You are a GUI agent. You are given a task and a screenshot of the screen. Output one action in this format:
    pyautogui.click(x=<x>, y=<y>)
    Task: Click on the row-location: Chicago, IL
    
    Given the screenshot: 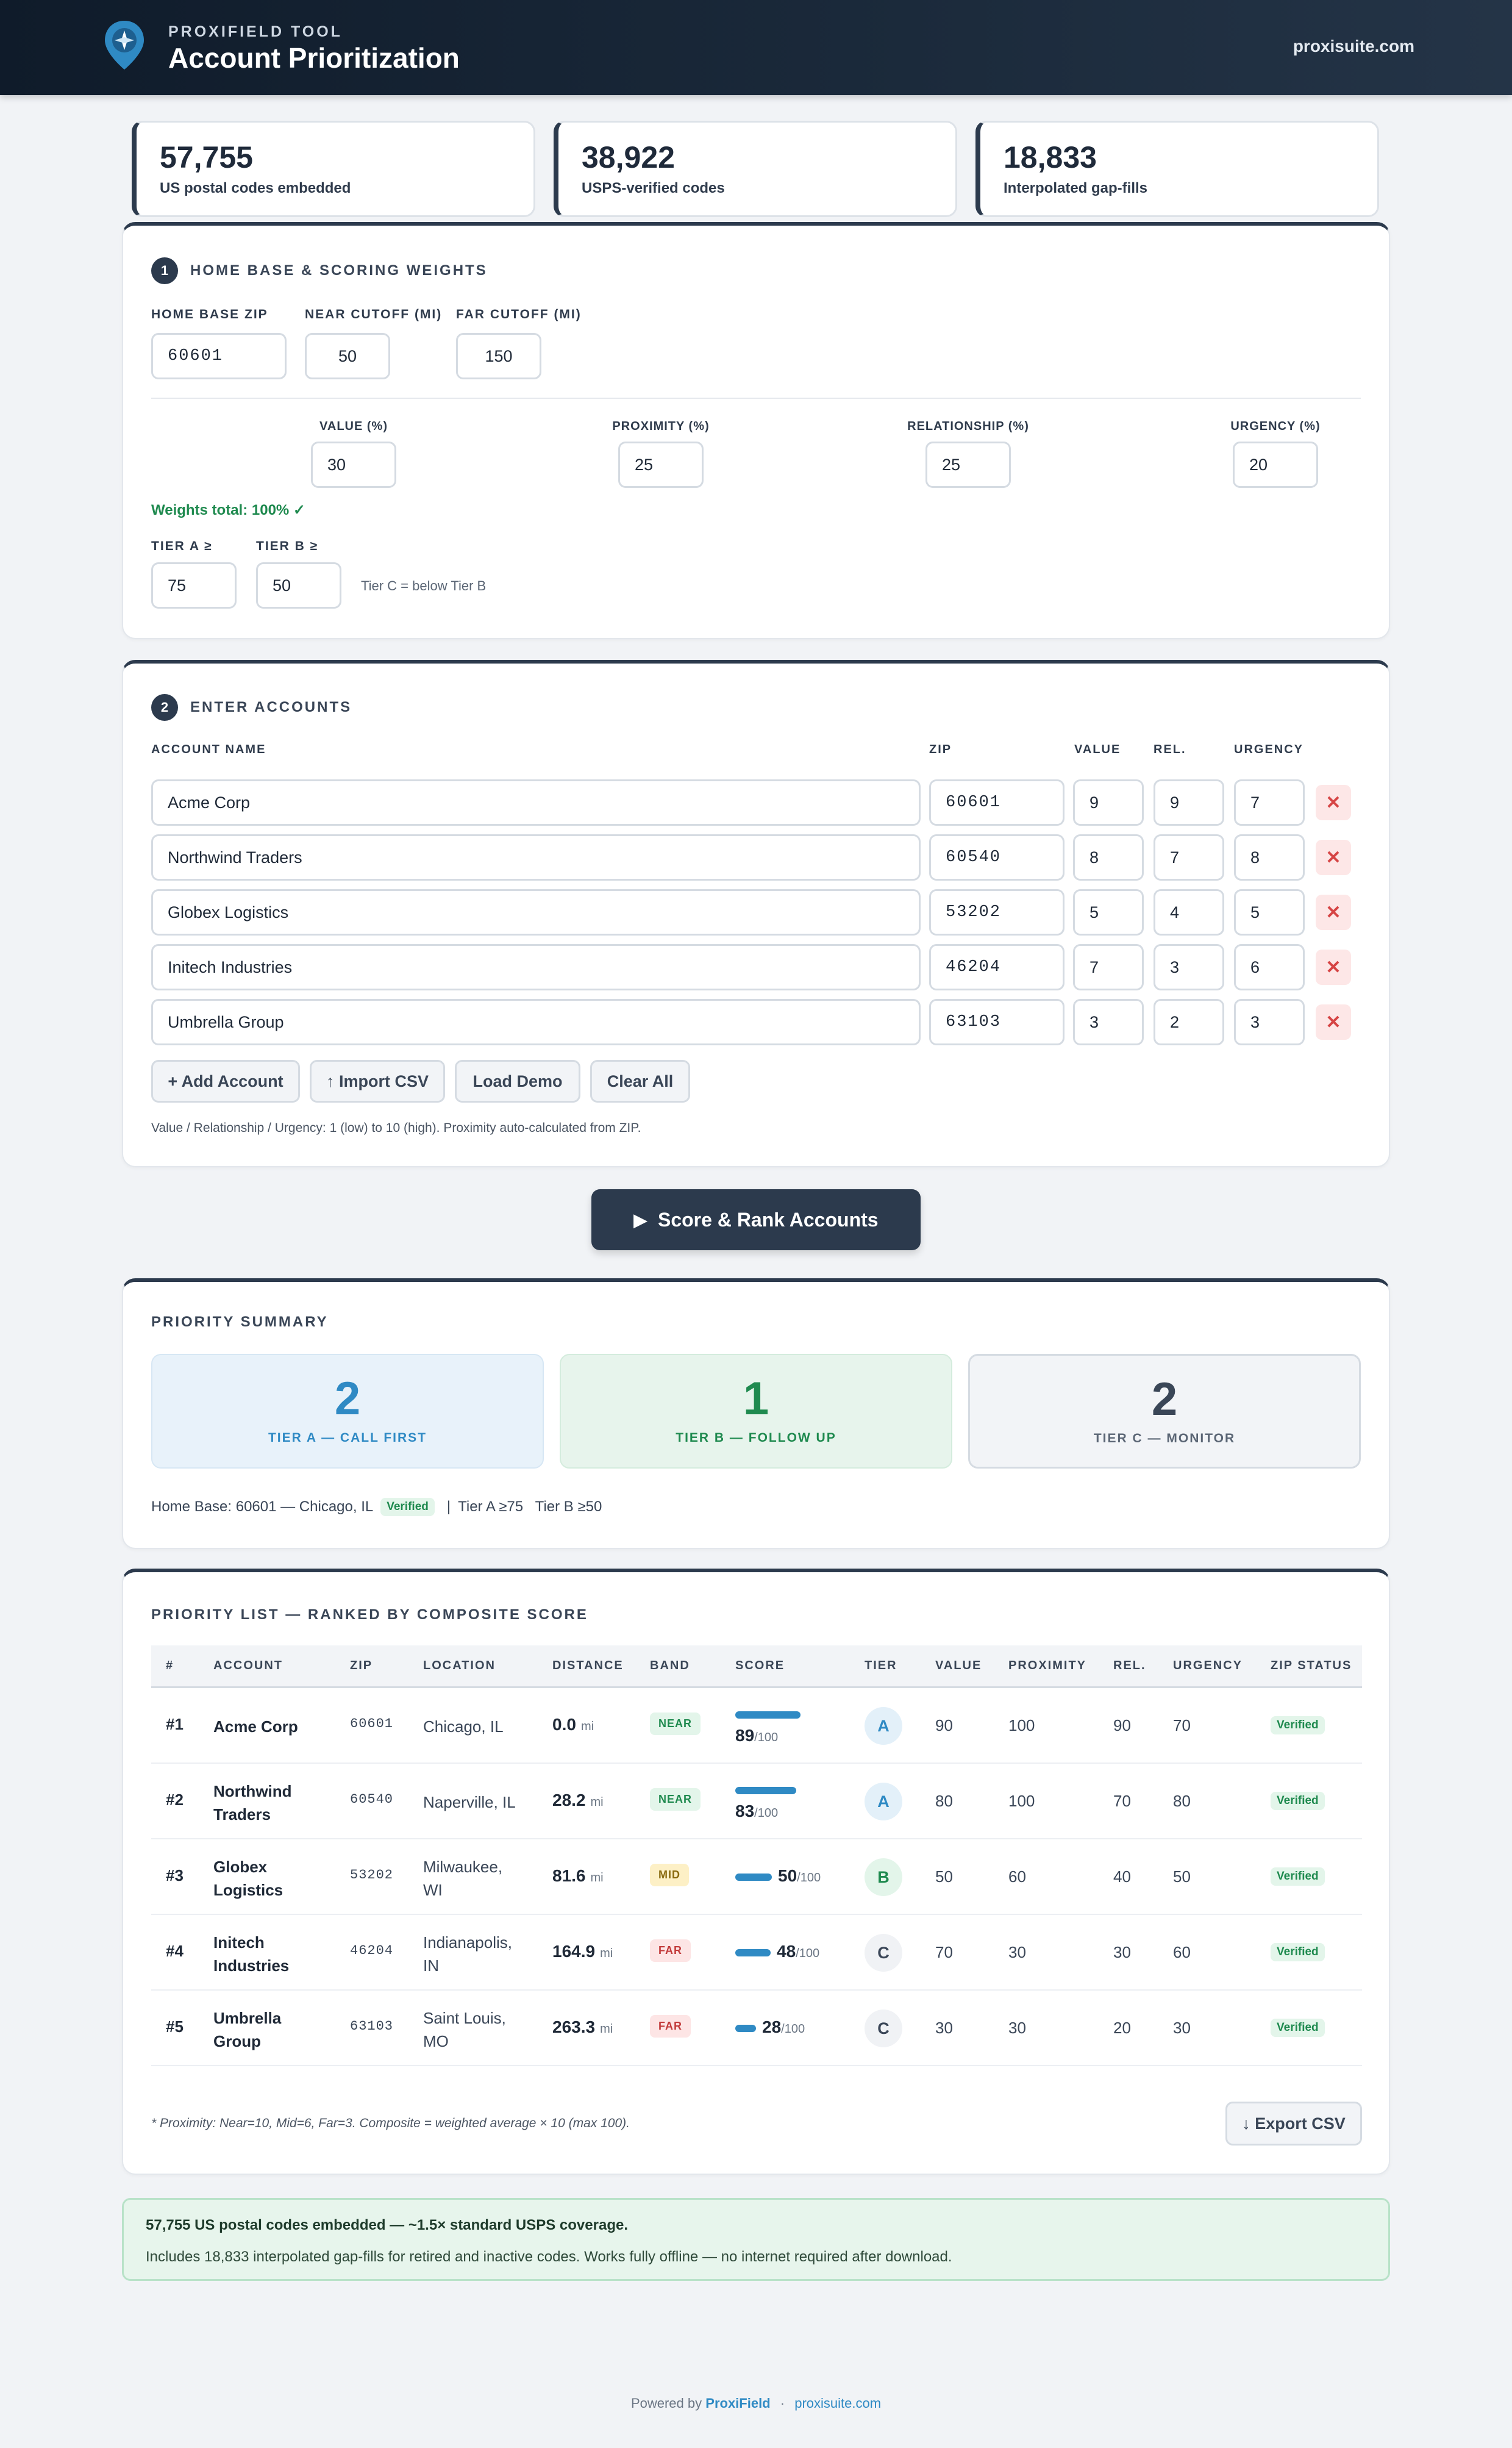 What is the action you would take?
    pyautogui.click(x=463, y=1726)
    